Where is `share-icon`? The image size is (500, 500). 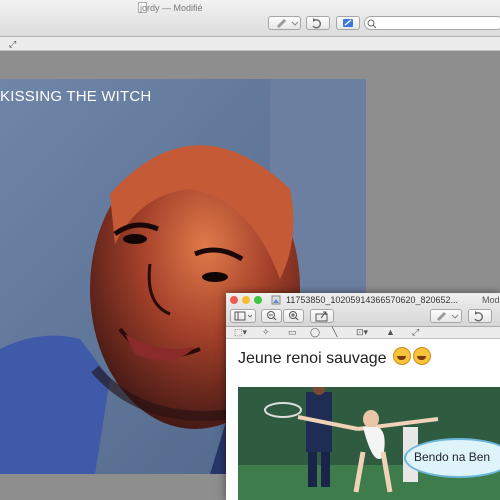 share-icon is located at coordinates (321, 316).